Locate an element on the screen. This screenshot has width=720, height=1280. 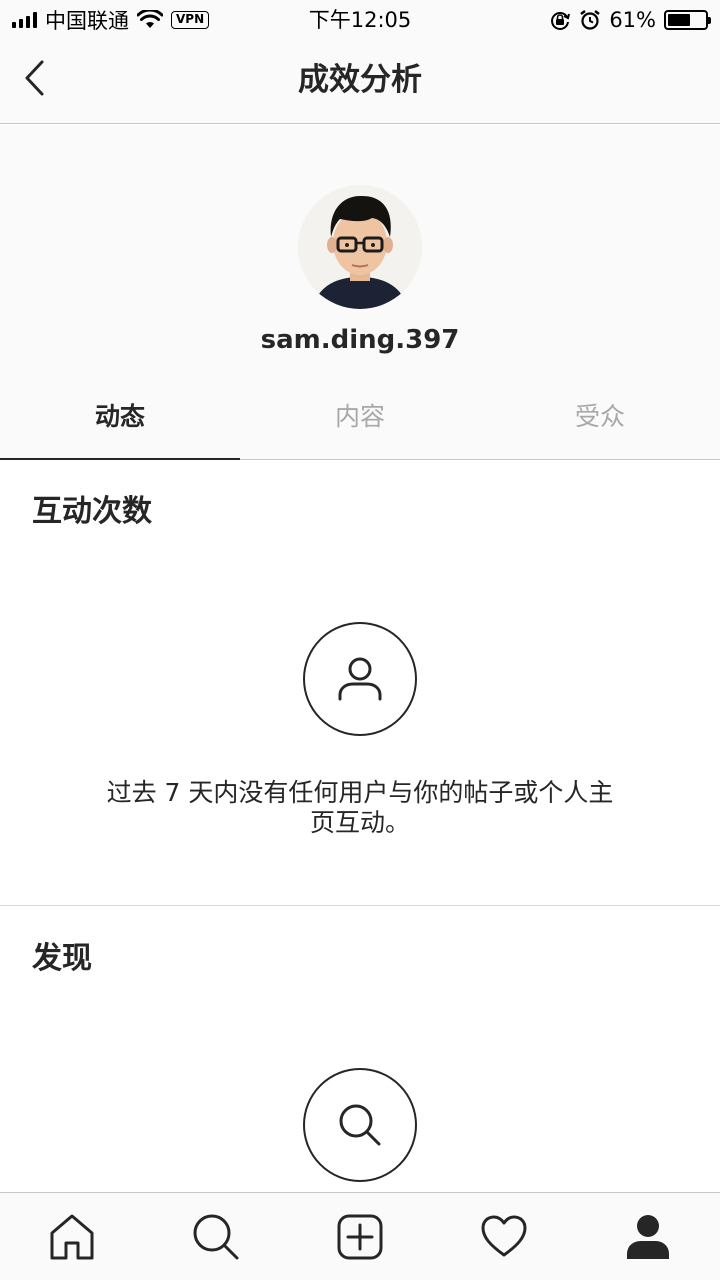
tab-bar-search is located at coordinates (216, 1236).